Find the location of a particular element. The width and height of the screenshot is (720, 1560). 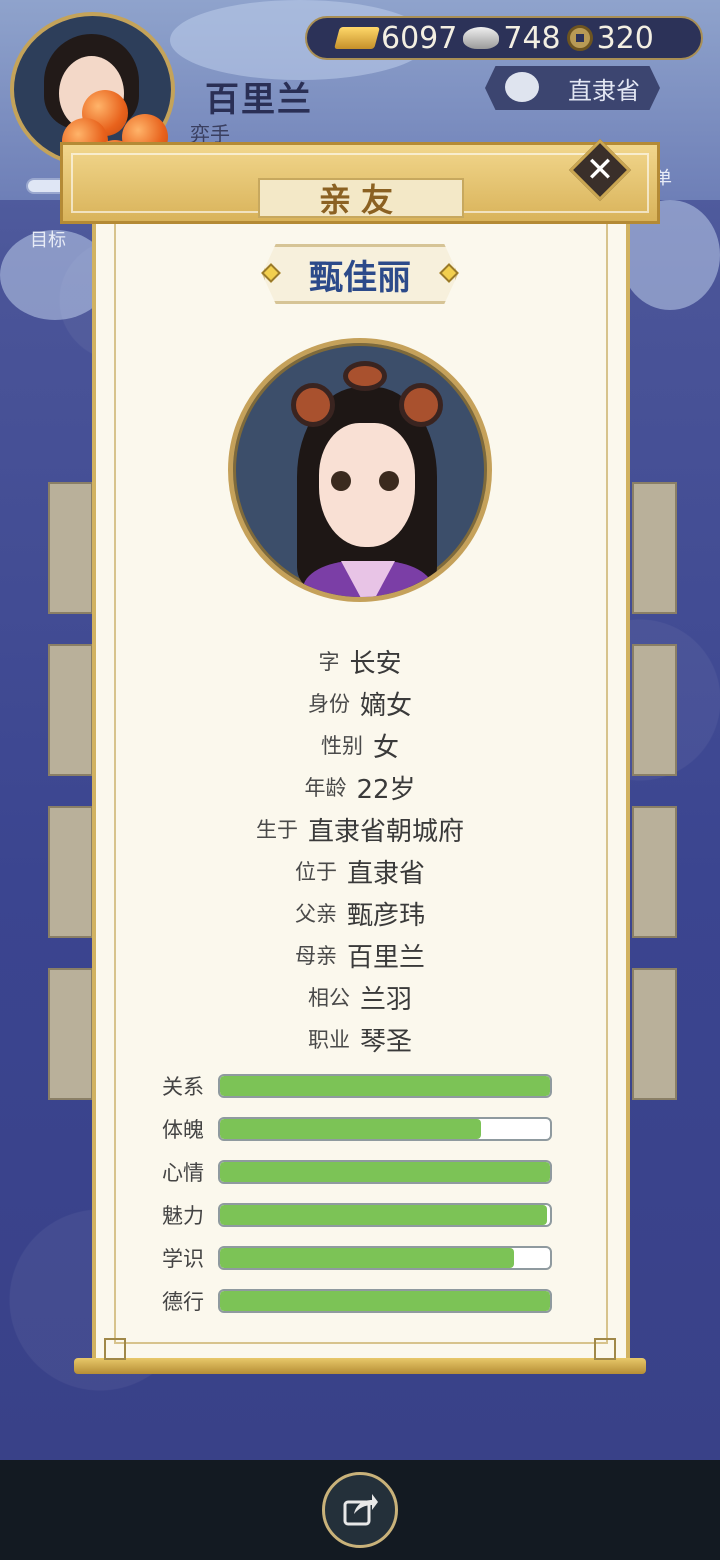

goal-button: 目标 is located at coordinates (48, 239).